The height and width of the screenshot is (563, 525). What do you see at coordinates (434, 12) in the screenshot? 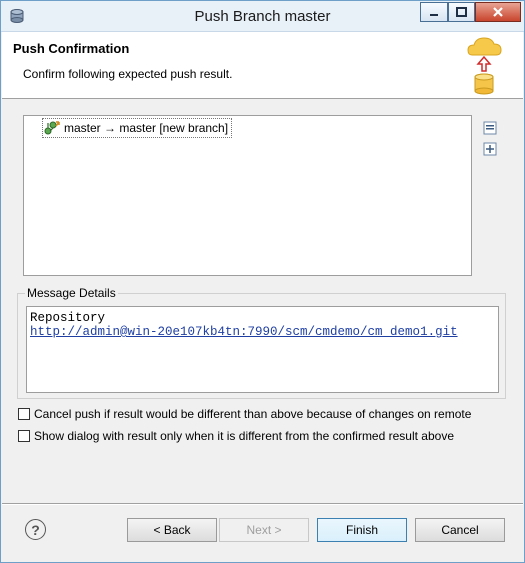
I see `minimize-button` at bounding box center [434, 12].